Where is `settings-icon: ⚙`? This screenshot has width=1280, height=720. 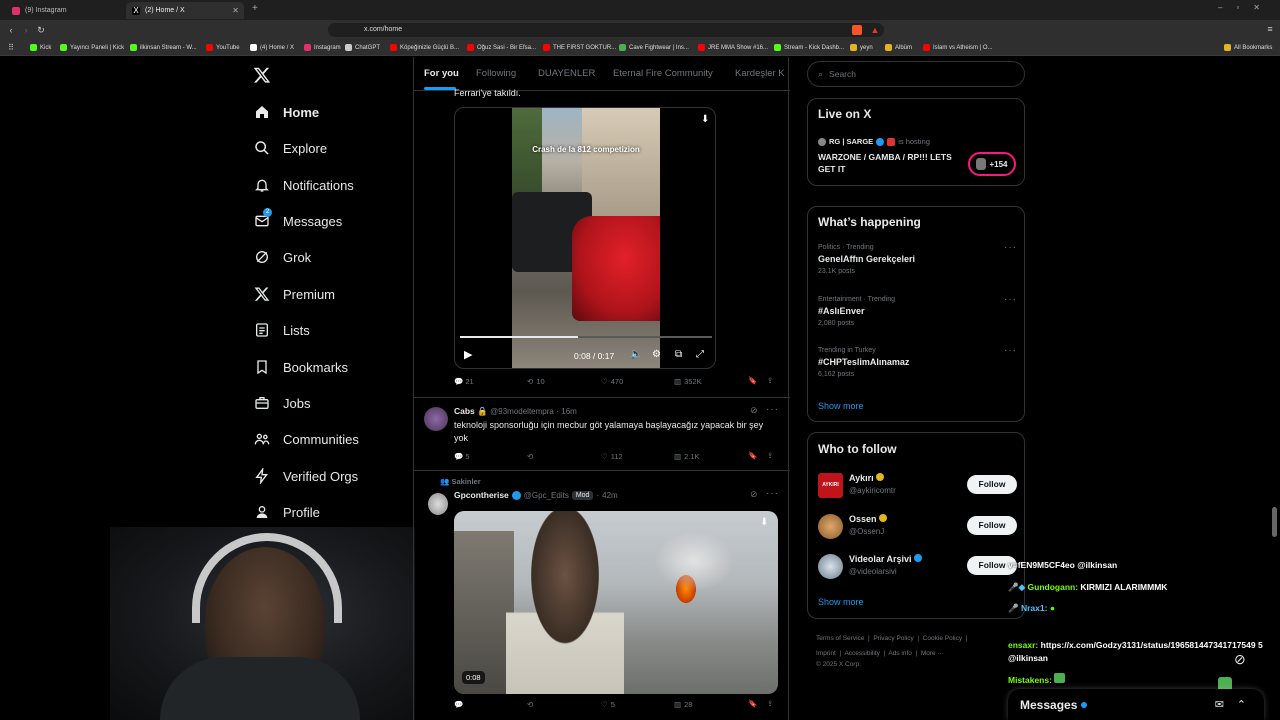 settings-icon: ⚙ is located at coordinates (656, 354).